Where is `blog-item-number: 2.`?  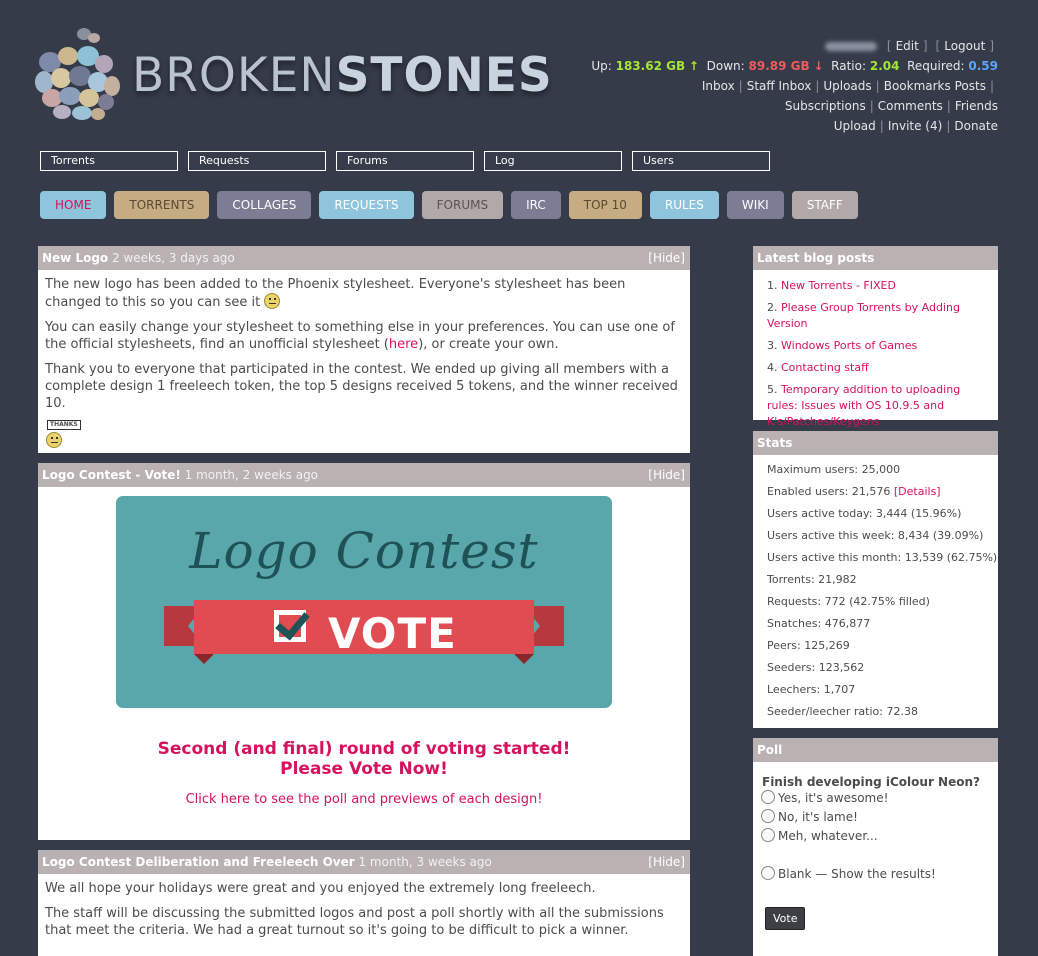
blog-item-number: 2. is located at coordinates (772, 307).